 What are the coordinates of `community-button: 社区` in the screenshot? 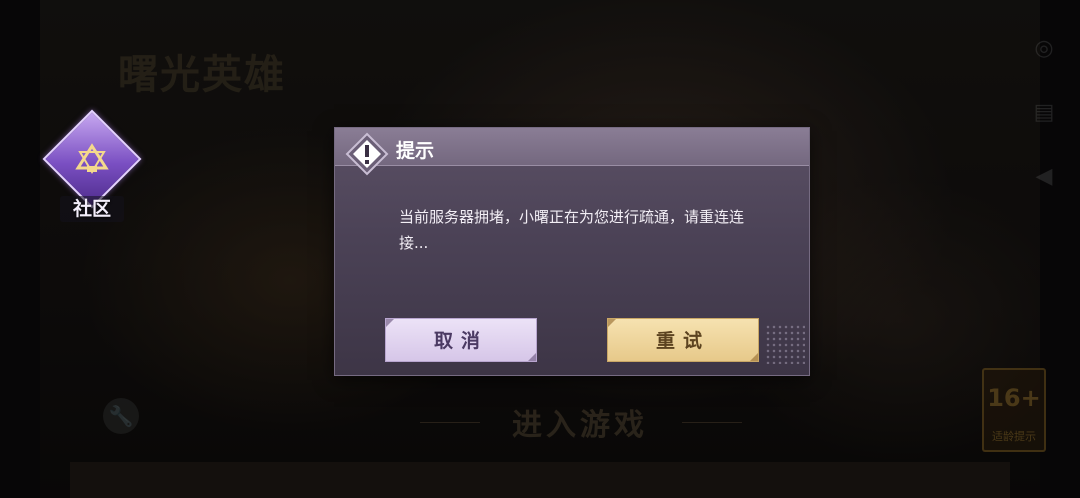 It's located at (92, 168).